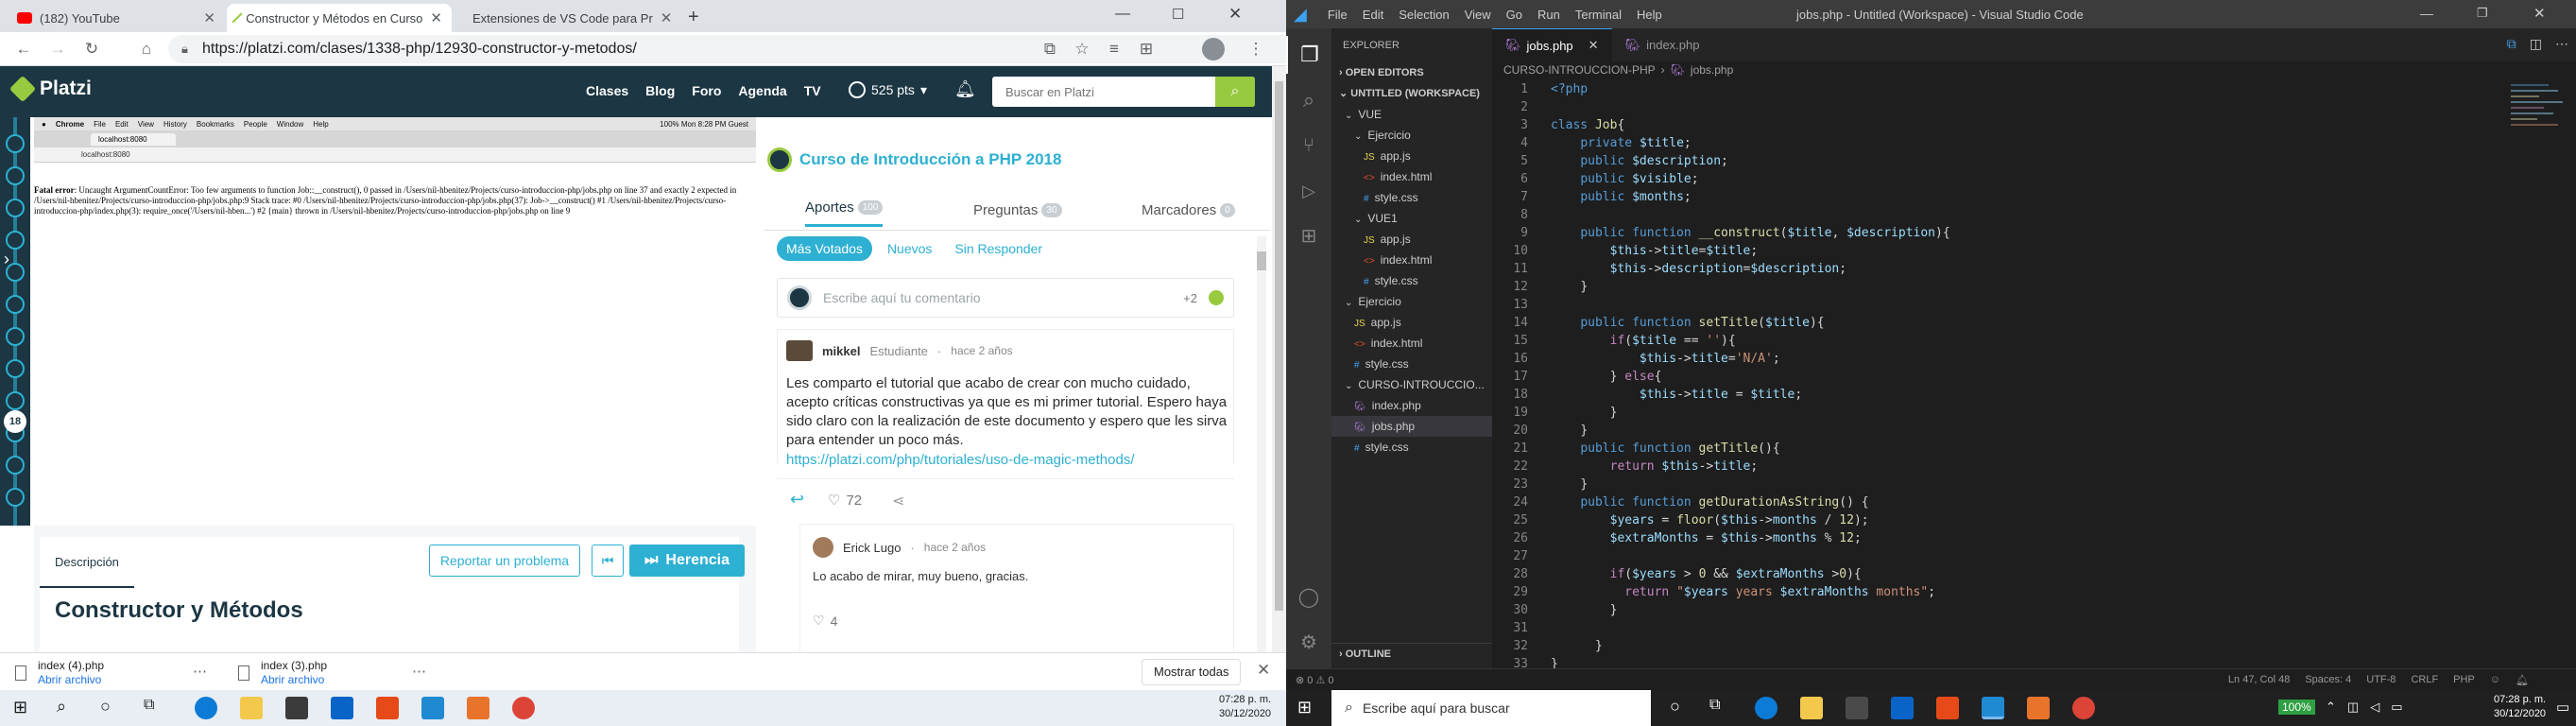 This screenshot has width=2576, height=726. Describe the element at coordinates (2374, 707) in the screenshot. I see `volume-icon: ◁` at that location.